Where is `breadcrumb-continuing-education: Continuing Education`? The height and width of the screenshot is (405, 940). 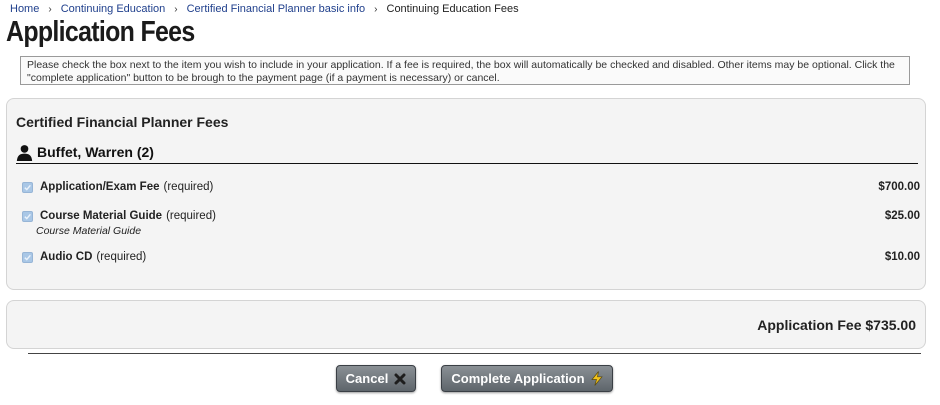
breadcrumb-continuing-education: Continuing Education is located at coordinates (113, 9).